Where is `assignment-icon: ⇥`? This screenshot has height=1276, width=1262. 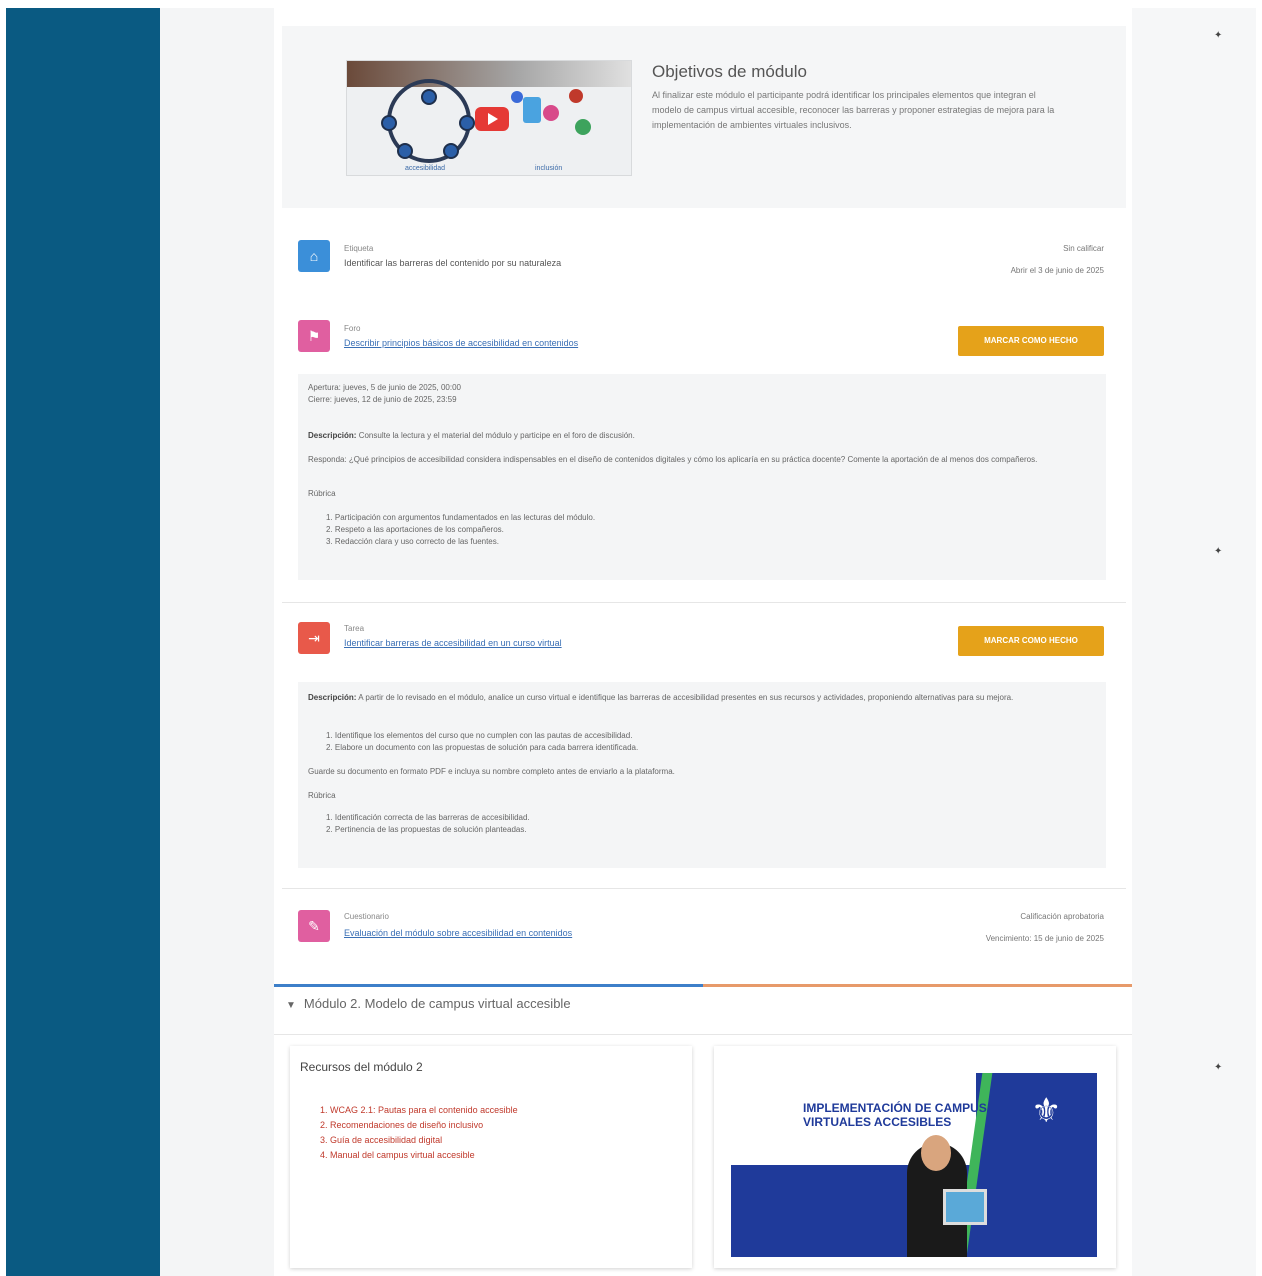 assignment-icon: ⇥ is located at coordinates (314, 638).